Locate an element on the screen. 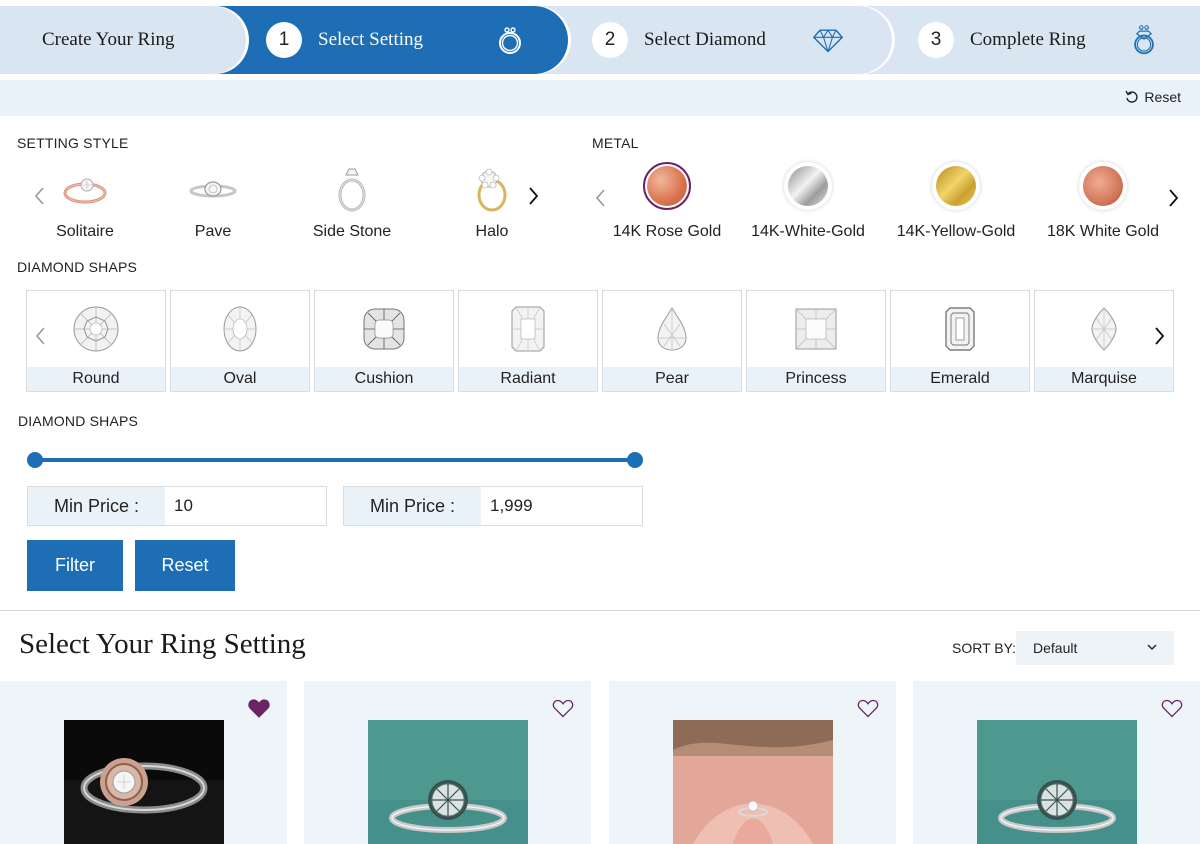 The height and width of the screenshot is (844, 1200). min-price-box: Min Price : is located at coordinates (177, 506).